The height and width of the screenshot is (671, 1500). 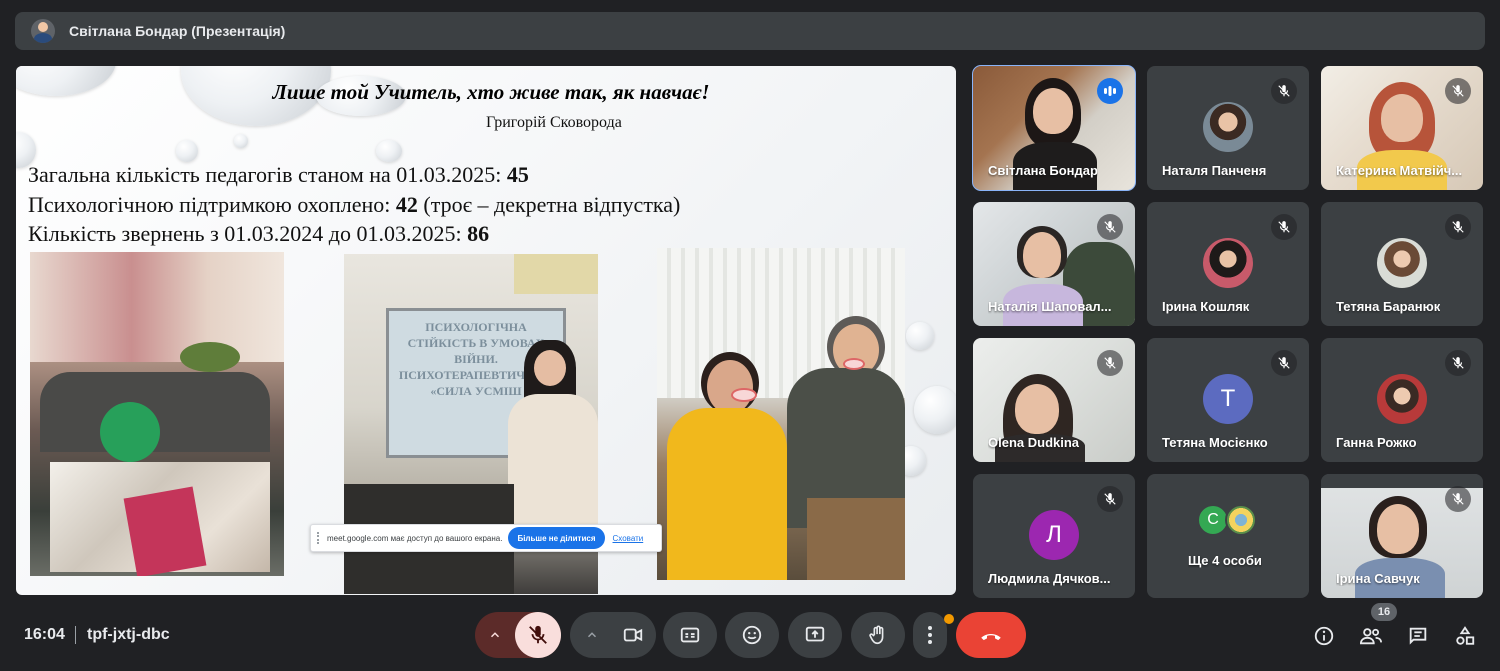 I want to click on video-options-chevron-icon, so click(x=592, y=635).